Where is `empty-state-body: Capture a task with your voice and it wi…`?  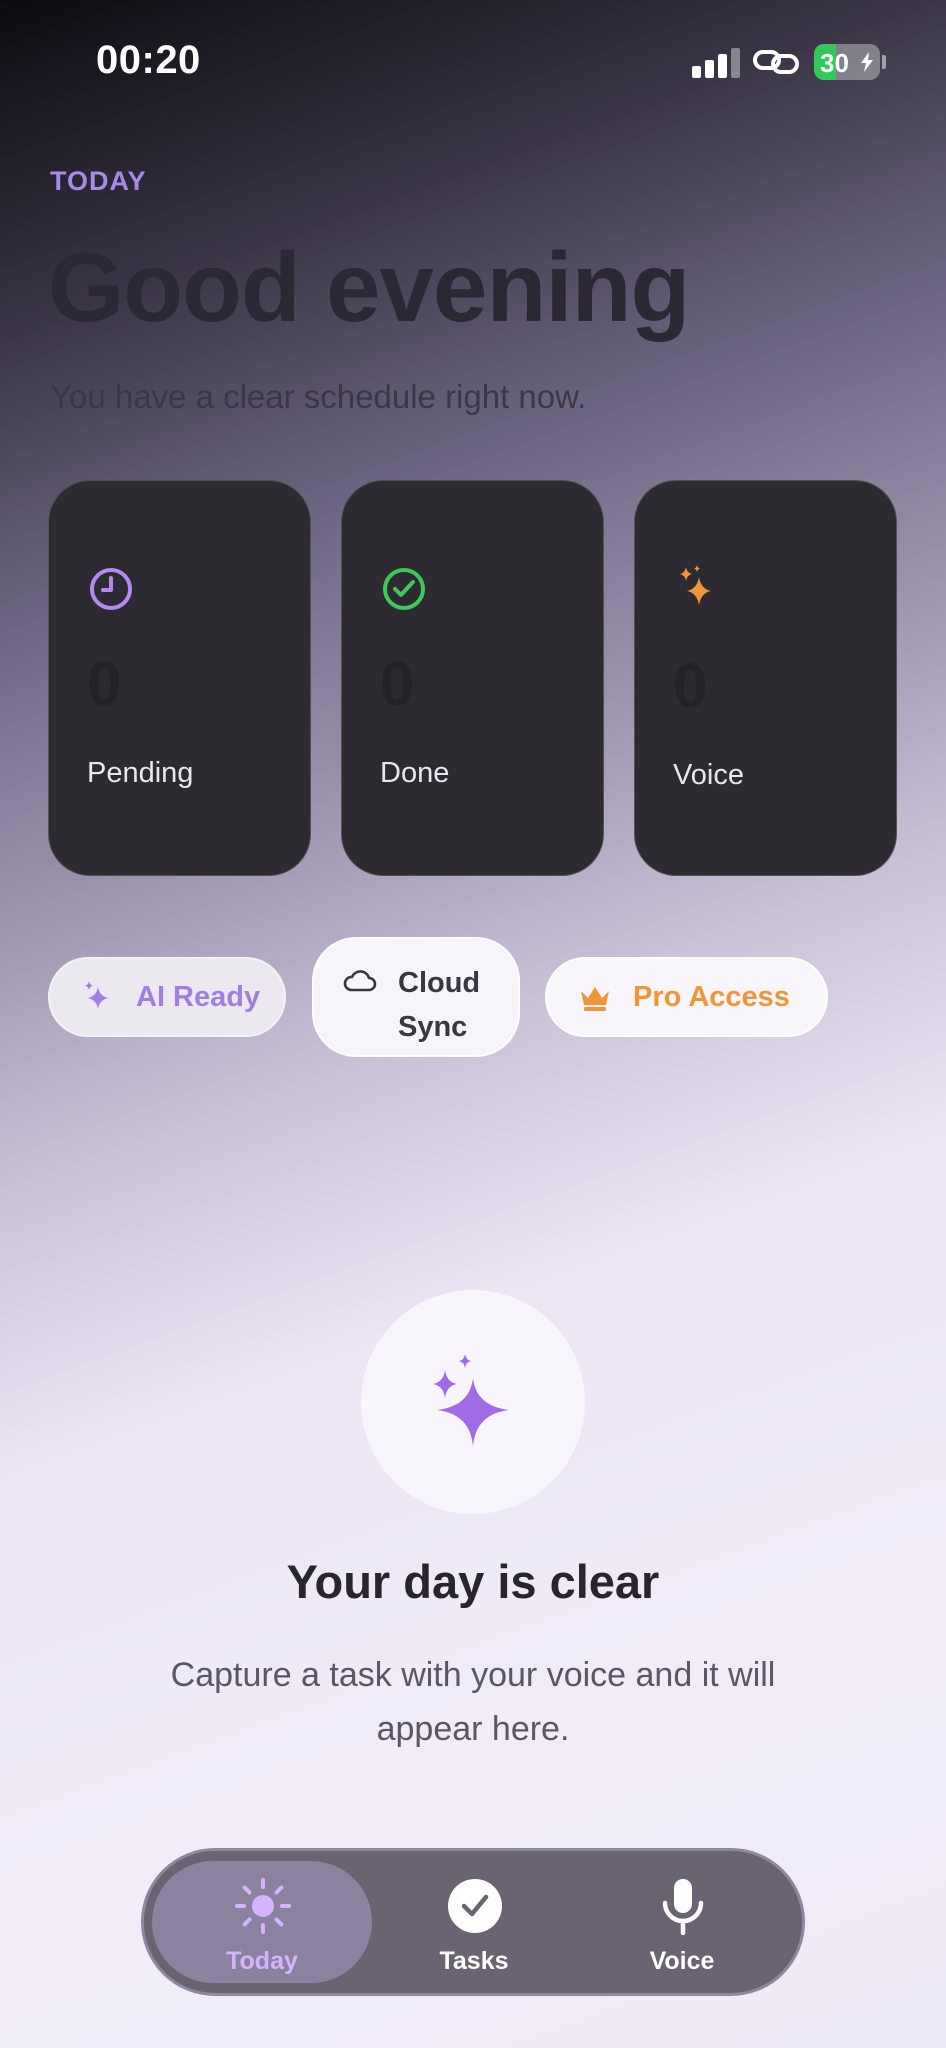
empty-state-body: Capture a task with your voice and it wi… is located at coordinates (473, 1702).